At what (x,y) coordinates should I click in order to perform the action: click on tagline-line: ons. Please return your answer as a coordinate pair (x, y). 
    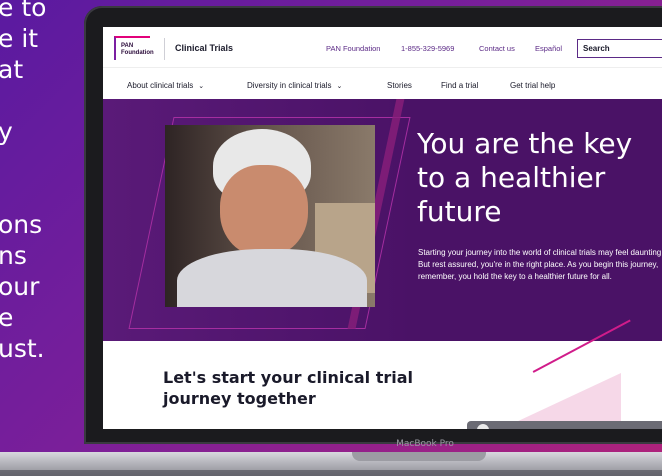
    Looking at the image, I should click on (21, 224).